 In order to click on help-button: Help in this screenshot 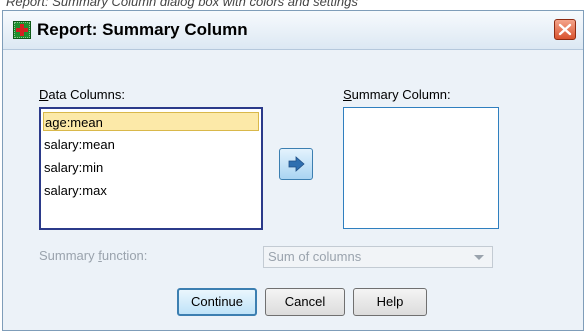, I will do `click(390, 302)`.